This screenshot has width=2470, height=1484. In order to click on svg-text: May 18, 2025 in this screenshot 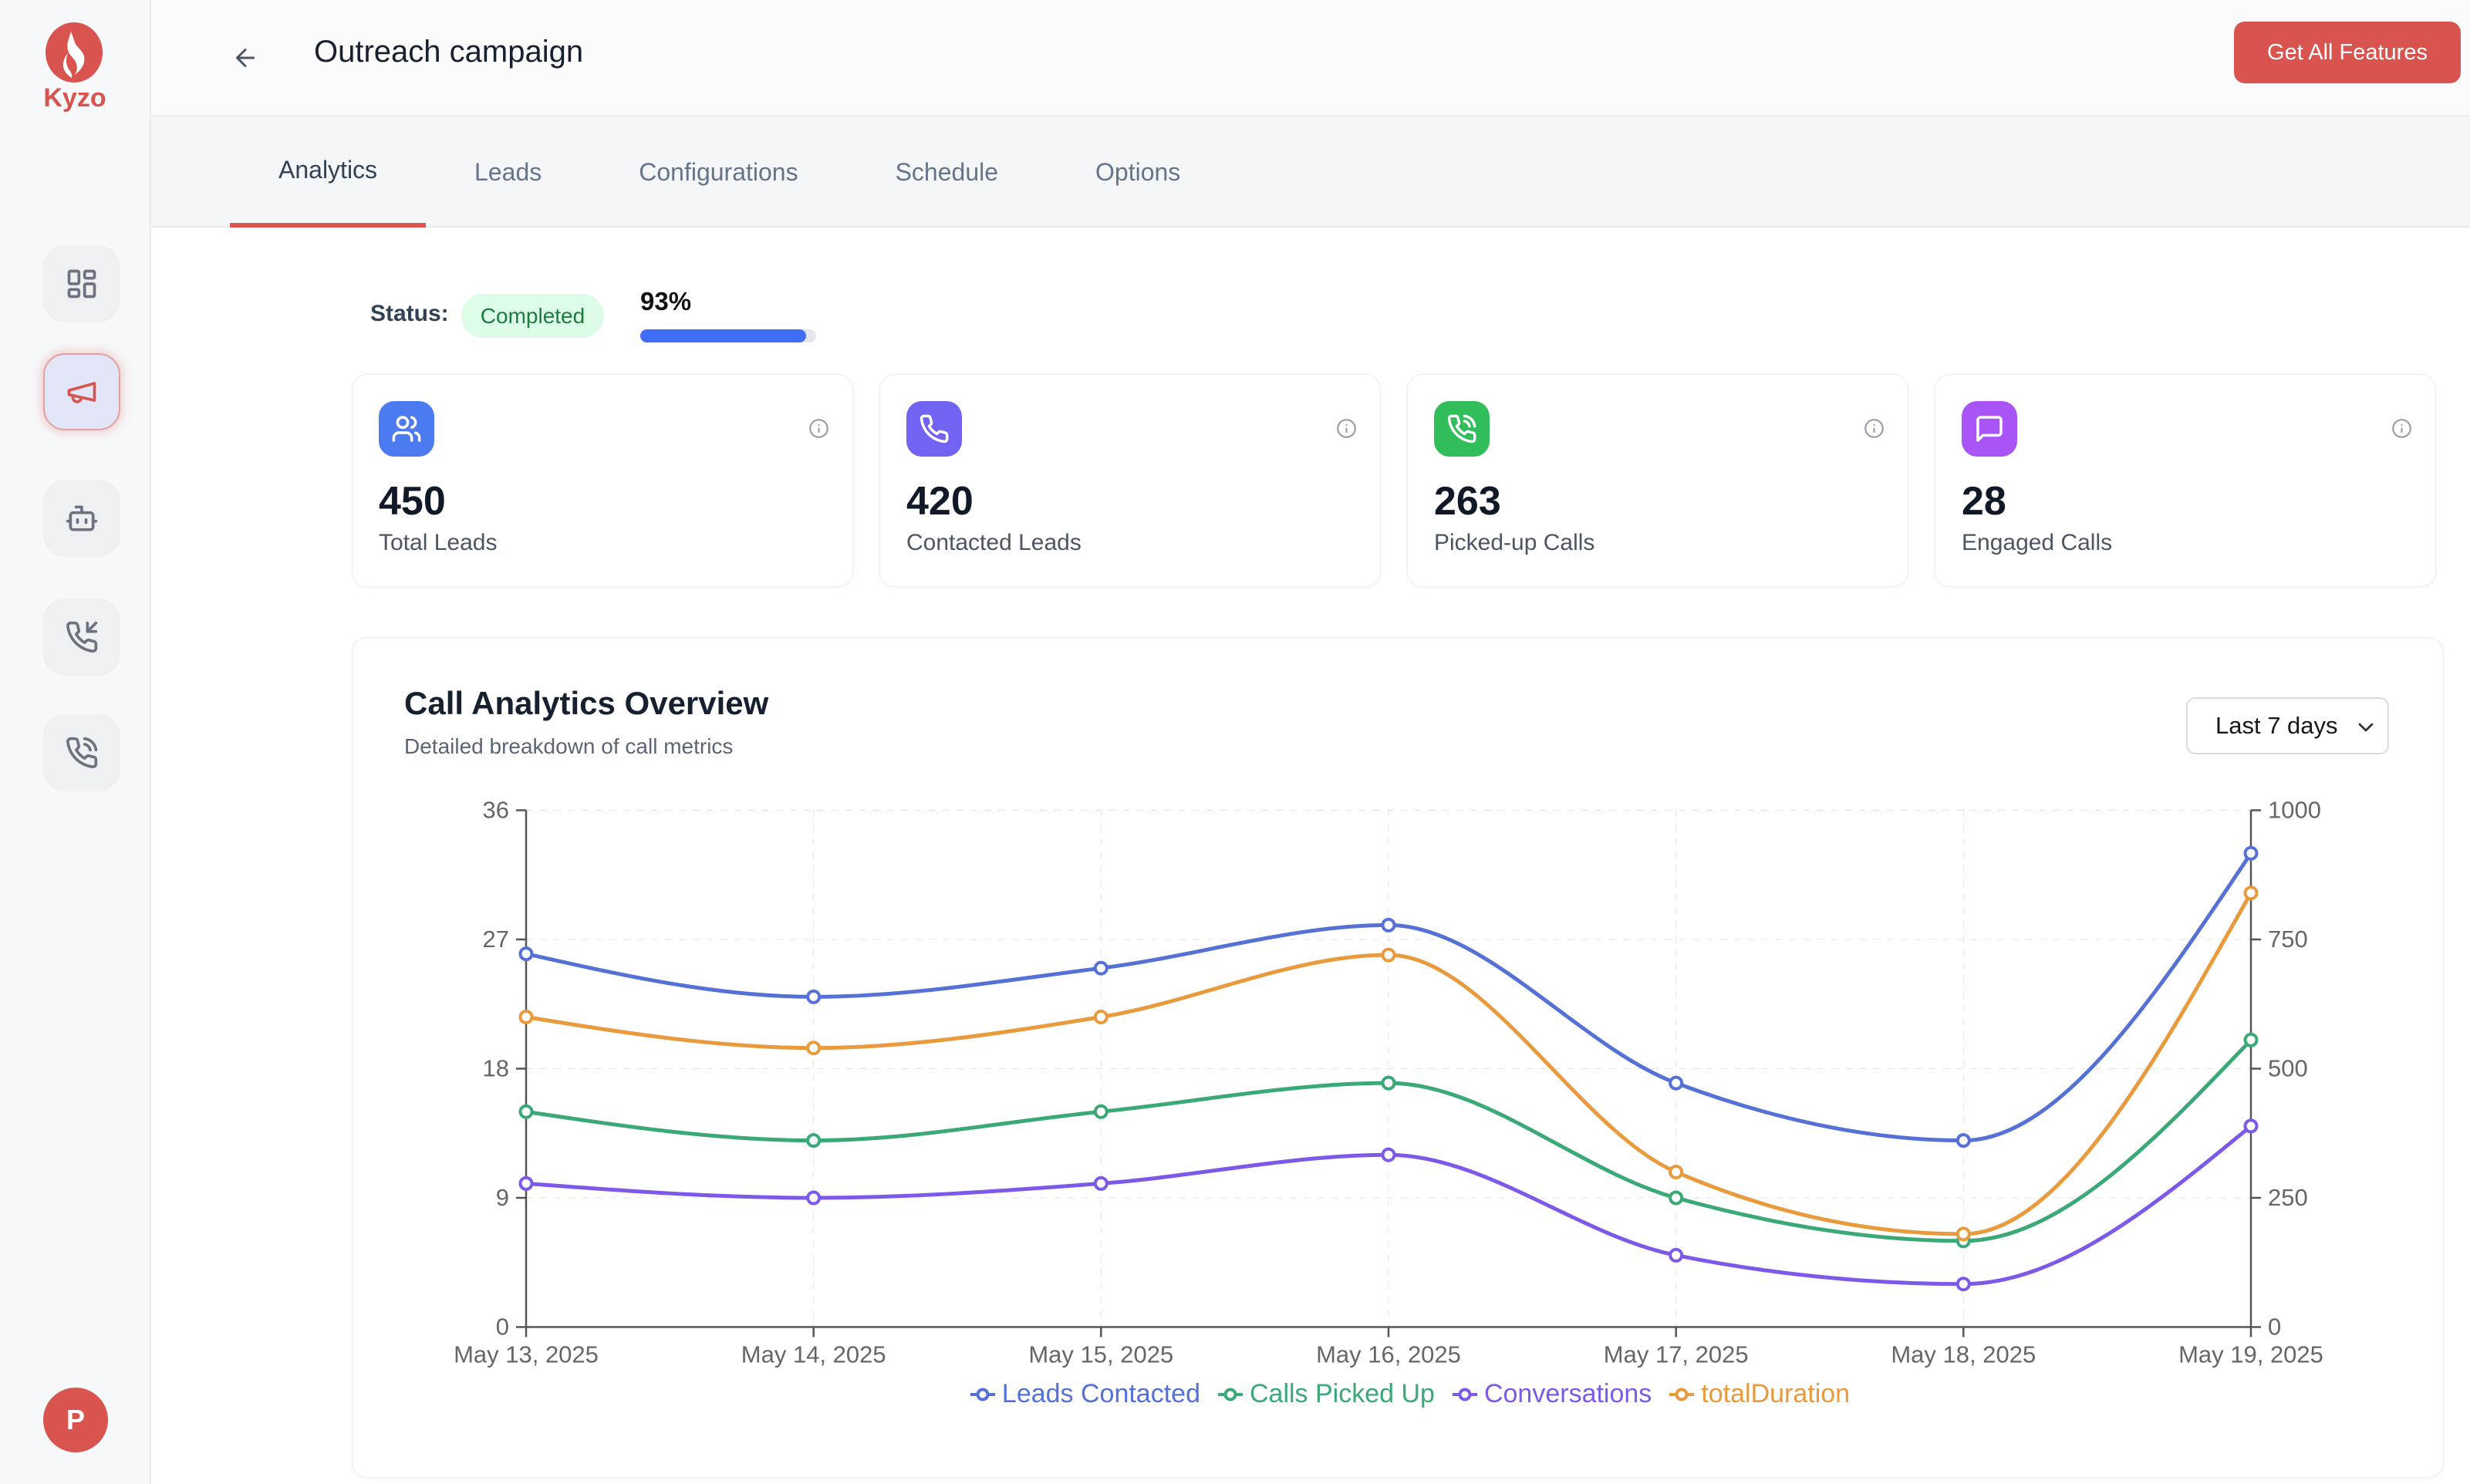, I will do `click(1963, 1354)`.